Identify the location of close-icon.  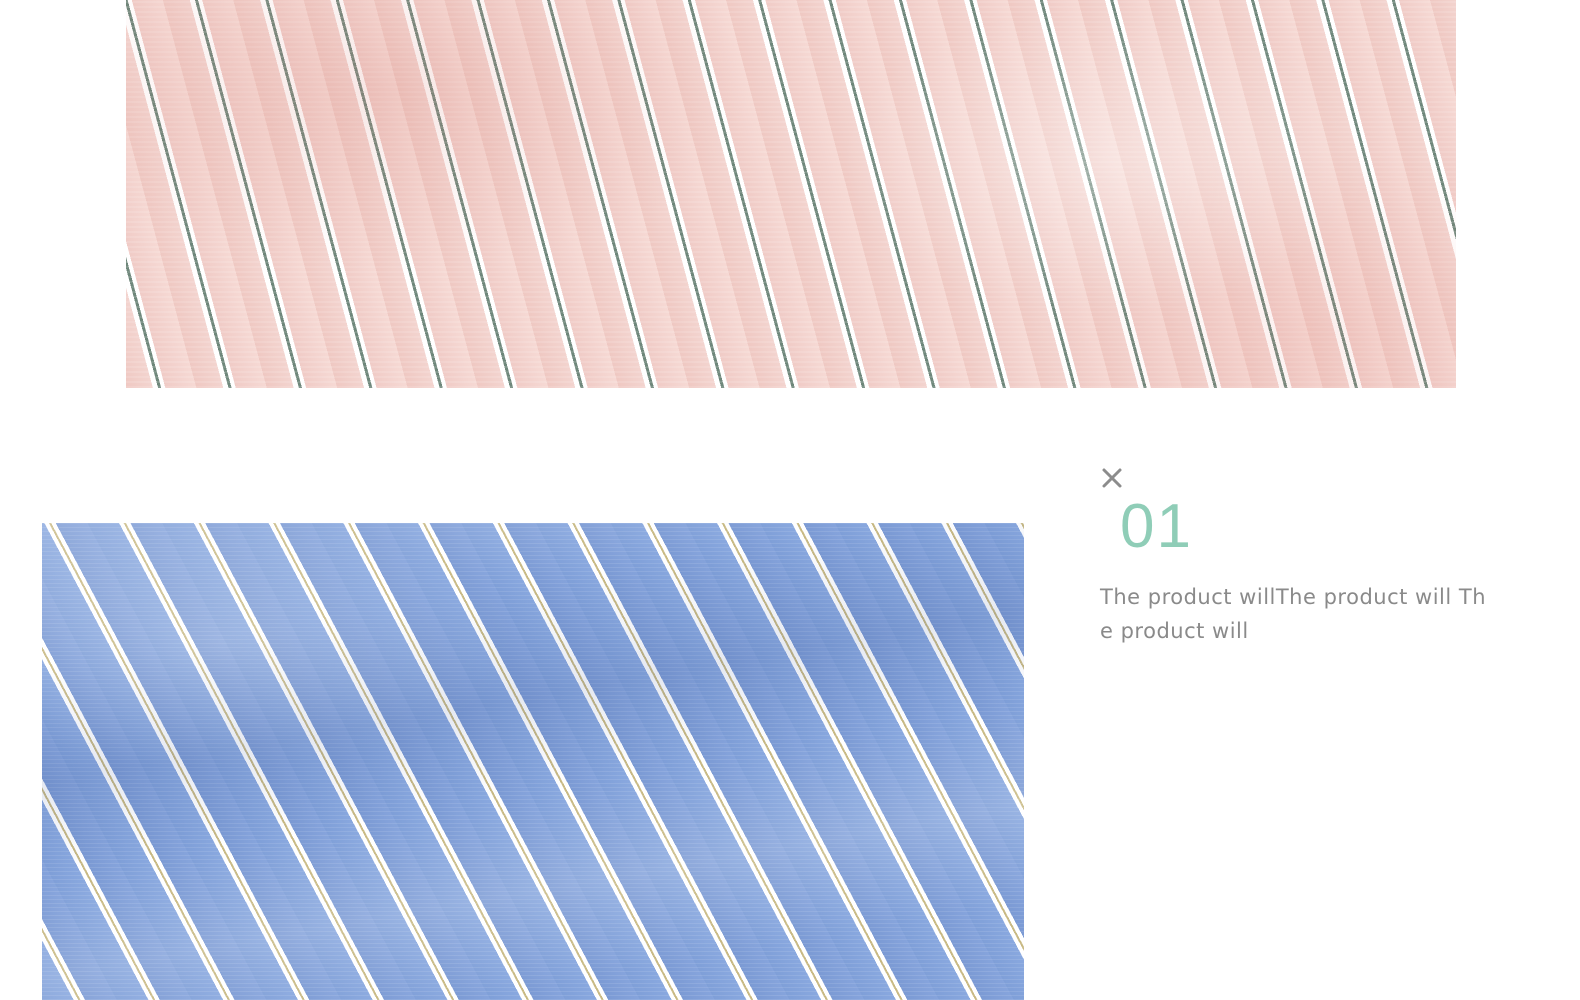
(1112, 478).